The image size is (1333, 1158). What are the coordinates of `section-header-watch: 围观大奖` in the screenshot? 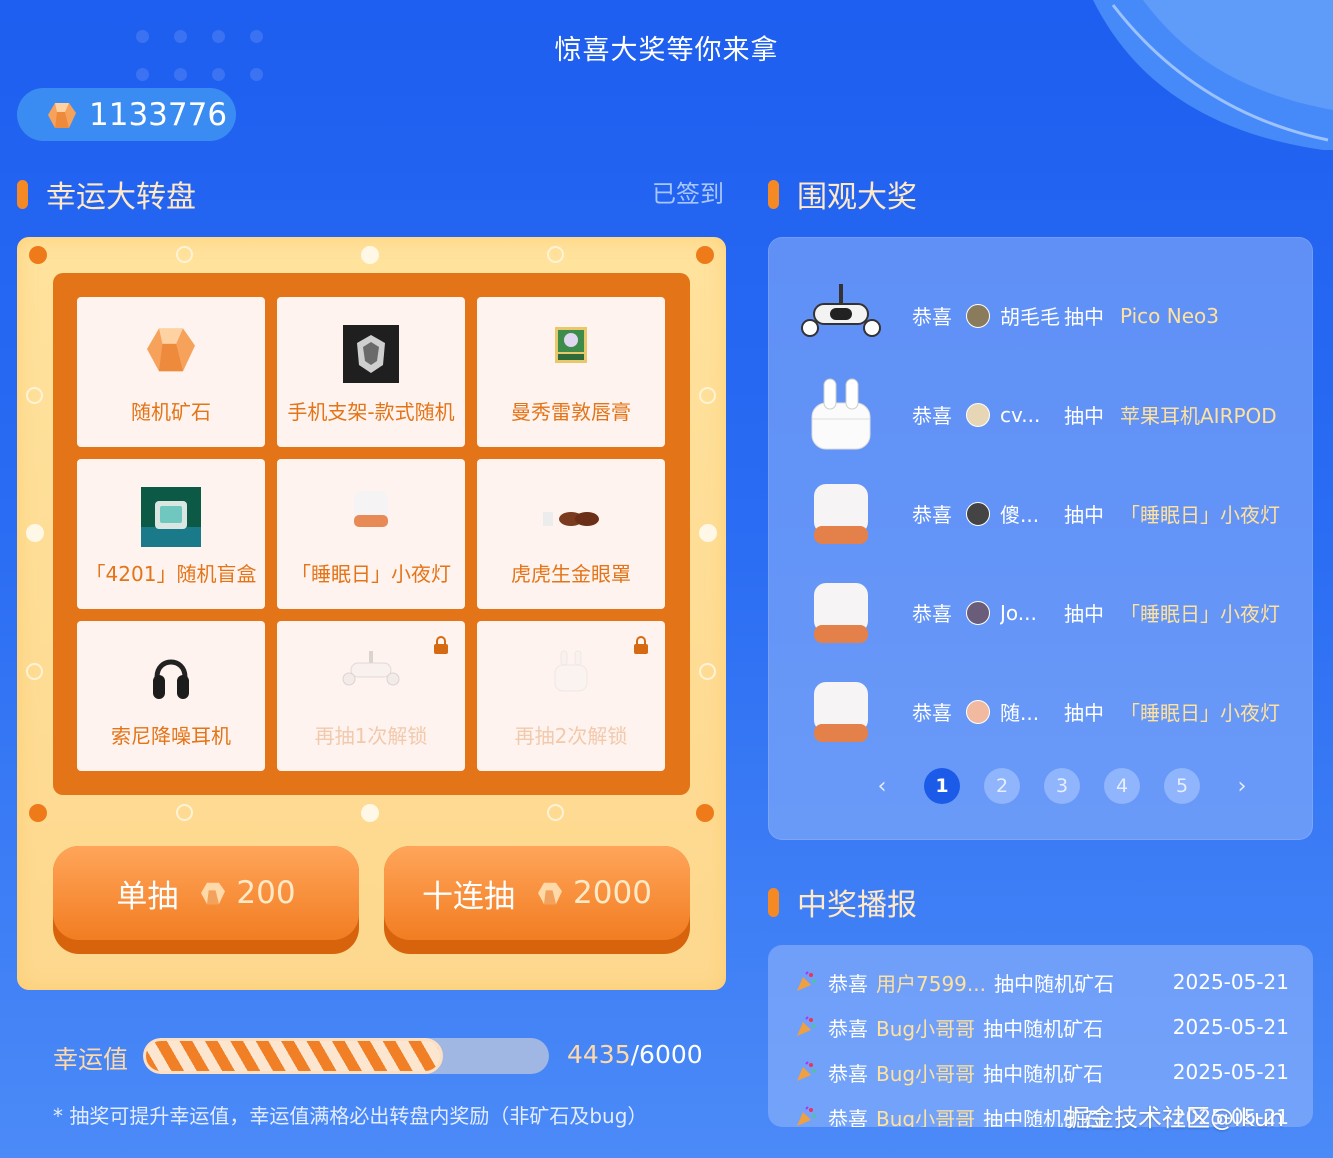 It's located at (842, 194).